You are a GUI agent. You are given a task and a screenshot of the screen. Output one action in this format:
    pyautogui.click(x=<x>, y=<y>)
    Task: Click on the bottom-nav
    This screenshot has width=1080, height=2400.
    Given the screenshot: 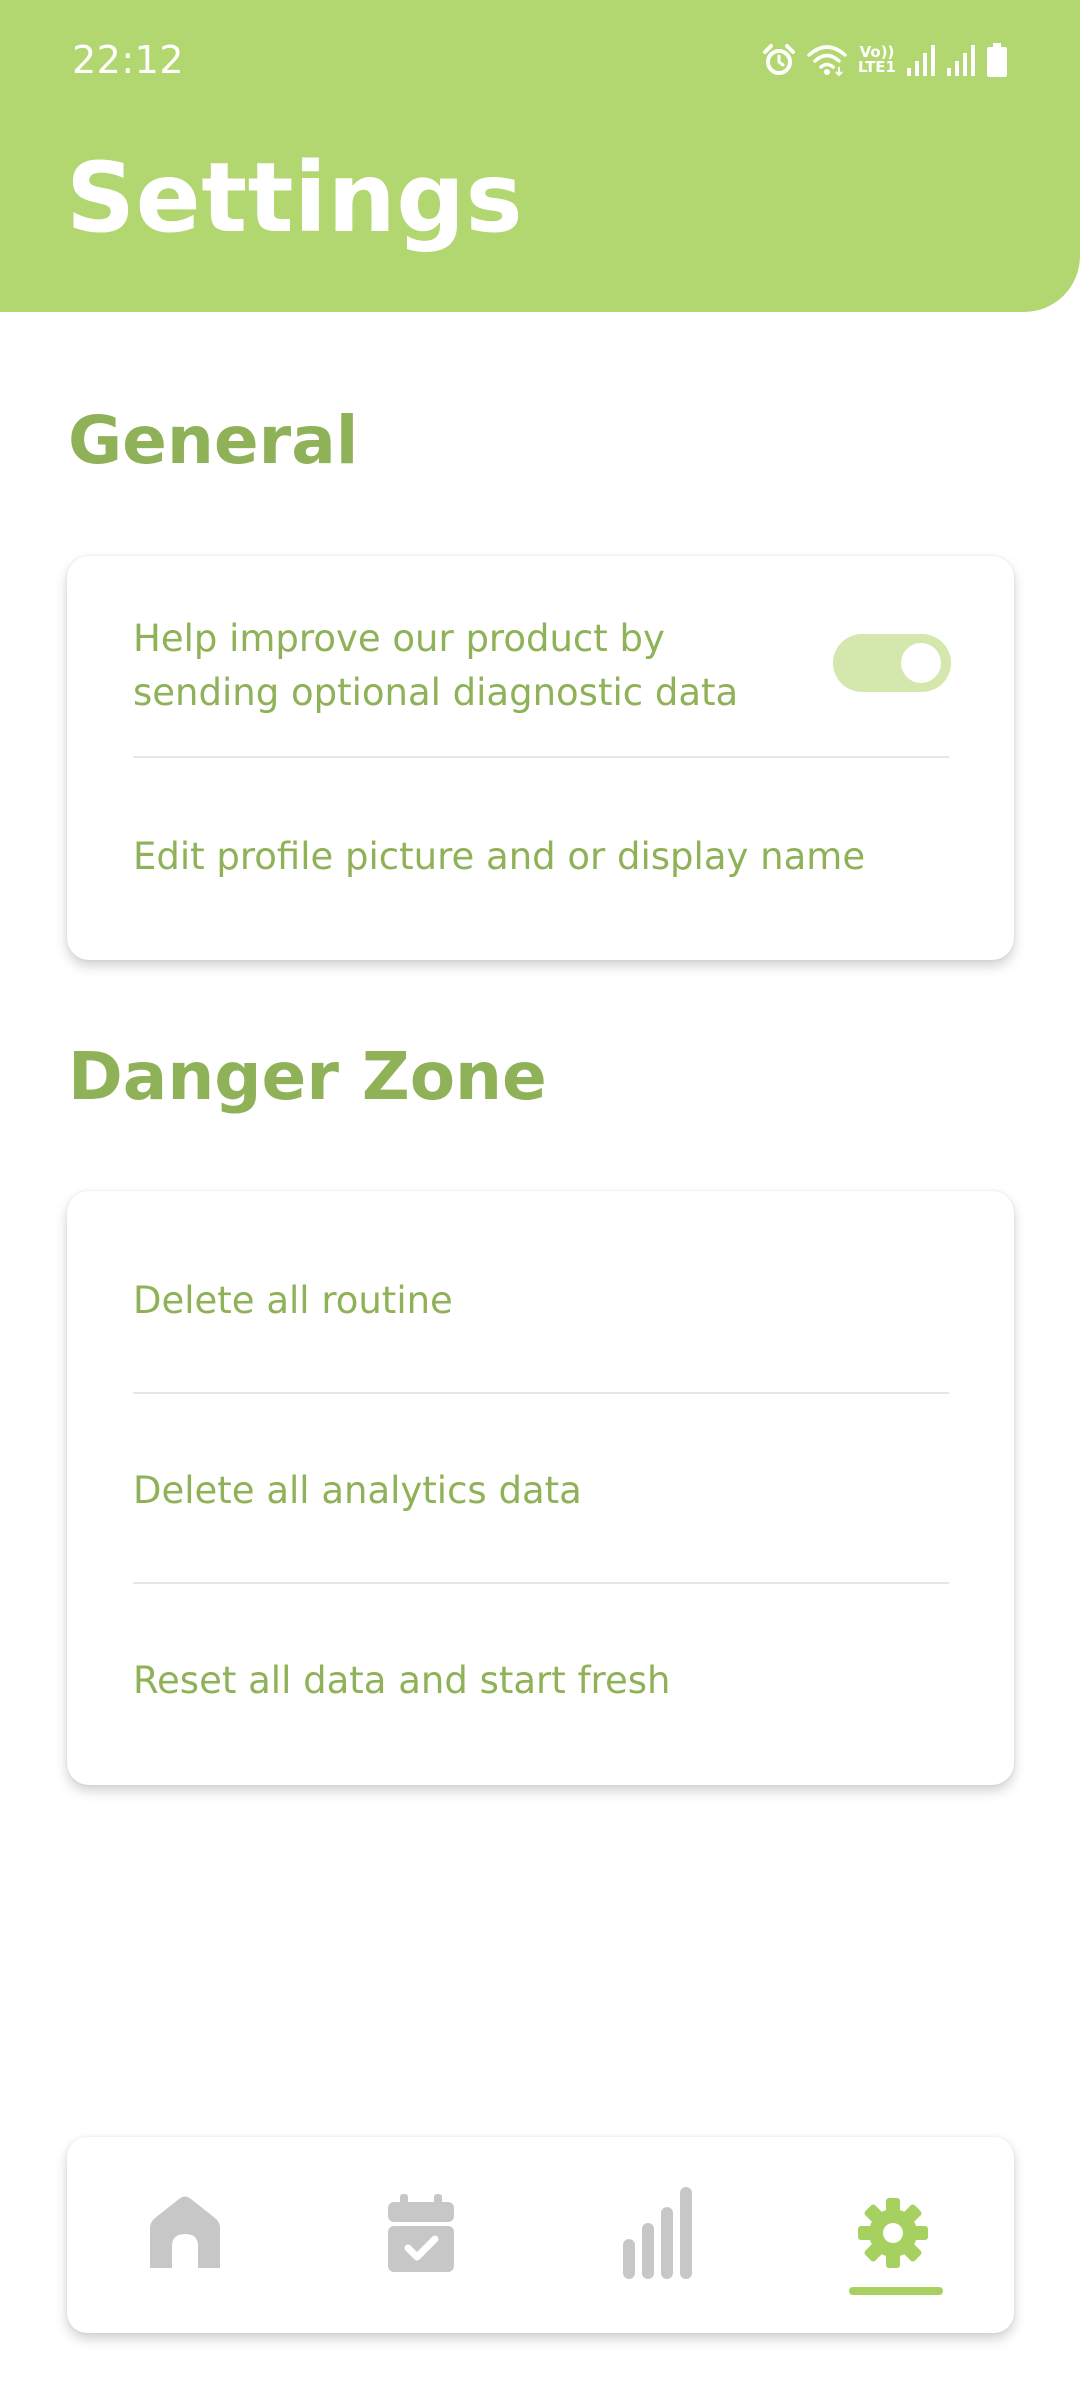 What is the action you would take?
    pyautogui.click(x=540, y=2235)
    